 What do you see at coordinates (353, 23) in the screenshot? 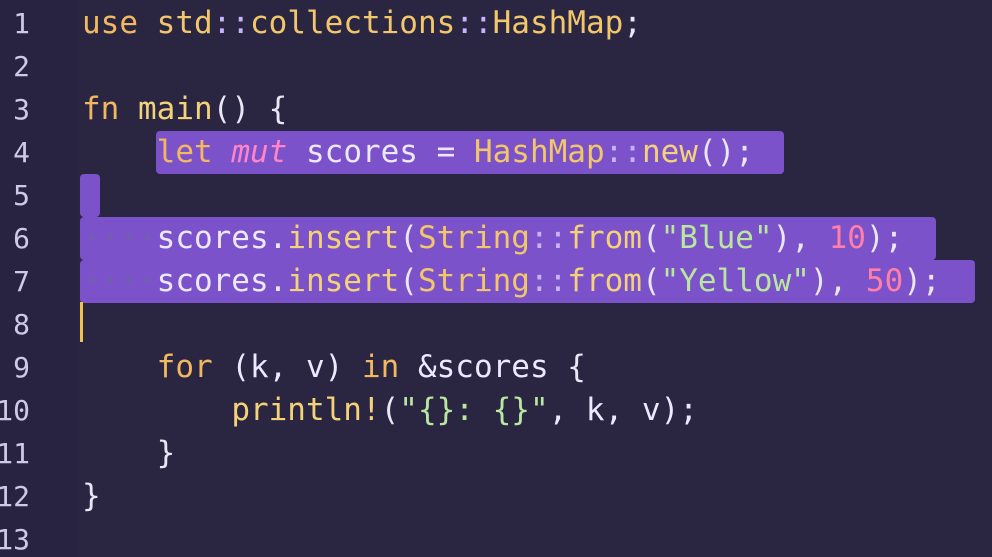
I see `code-token: collections` at bounding box center [353, 23].